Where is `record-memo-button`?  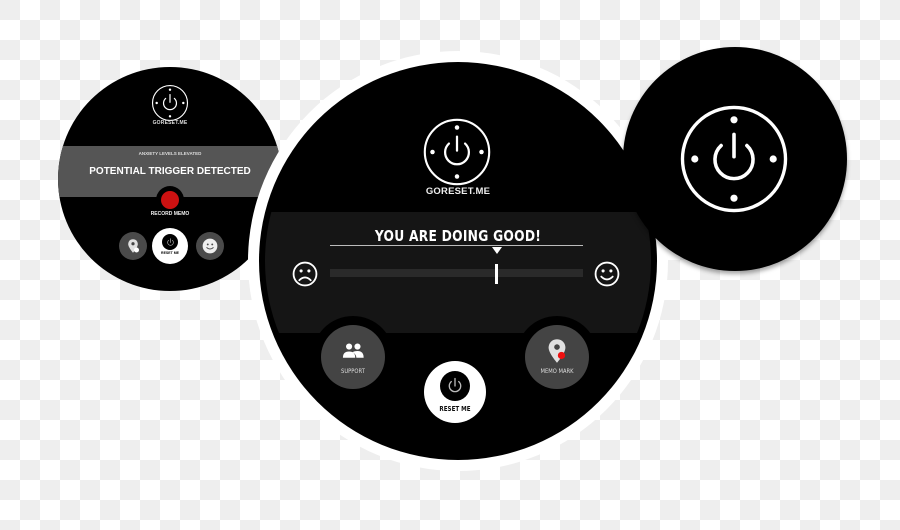 record-memo-button is located at coordinates (170, 200).